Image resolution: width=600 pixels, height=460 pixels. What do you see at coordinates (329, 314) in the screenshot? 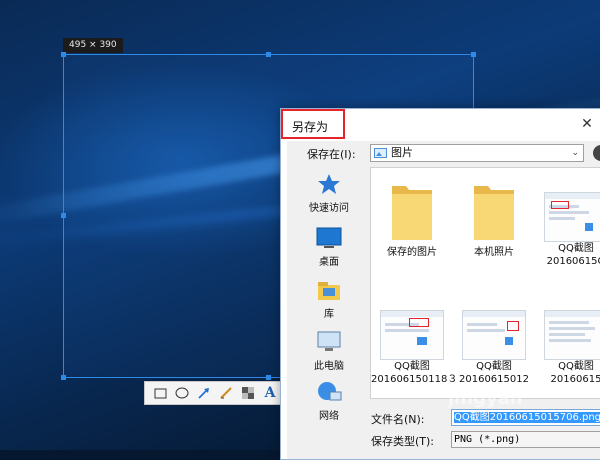
I see `place-label: 库` at bounding box center [329, 314].